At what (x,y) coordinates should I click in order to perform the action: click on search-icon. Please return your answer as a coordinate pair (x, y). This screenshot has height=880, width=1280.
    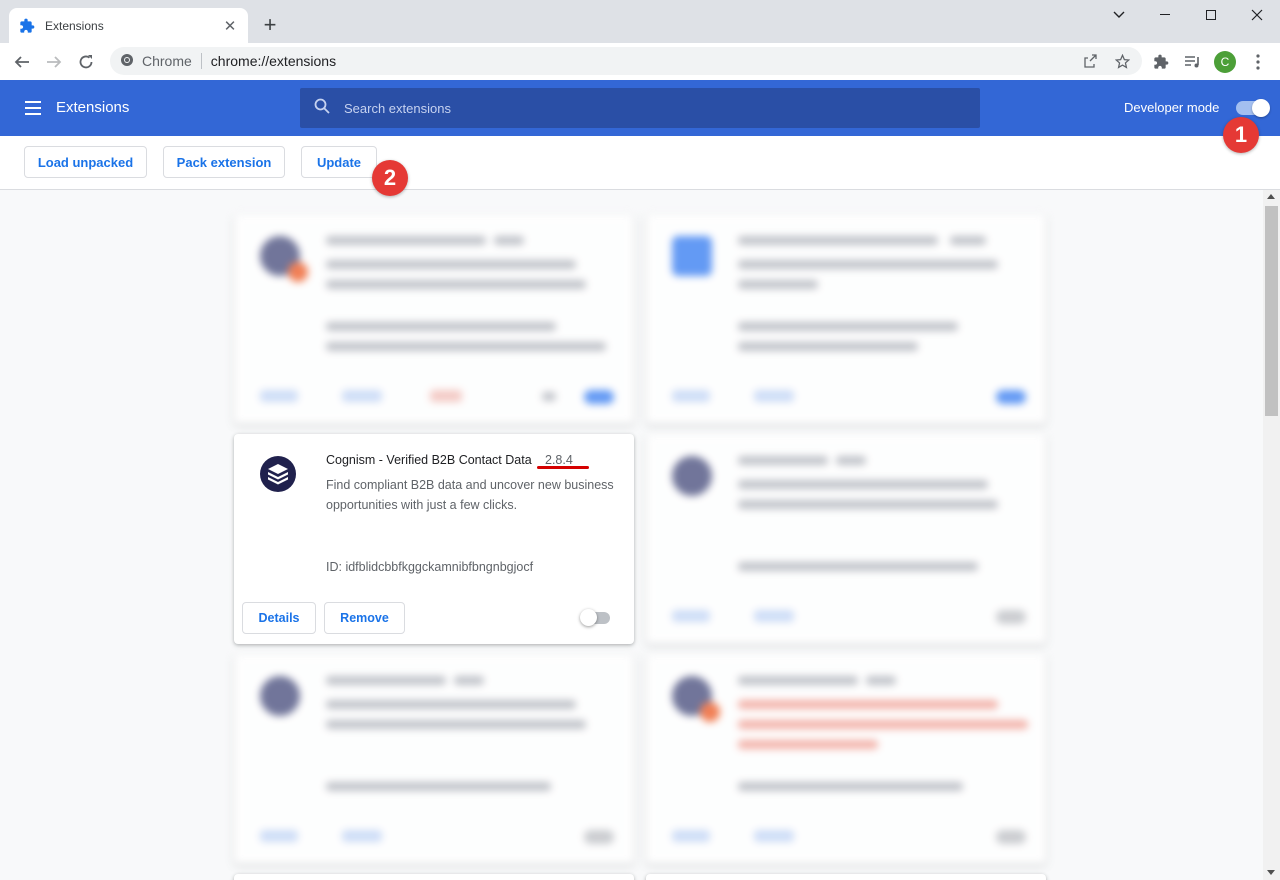
    Looking at the image, I should click on (322, 108).